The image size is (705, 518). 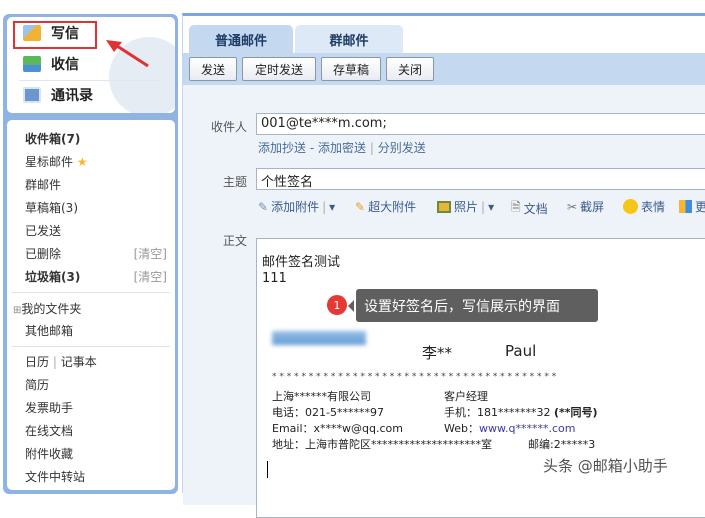 I want to click on sig-name-en: Paul, so click(x=521, y=351).